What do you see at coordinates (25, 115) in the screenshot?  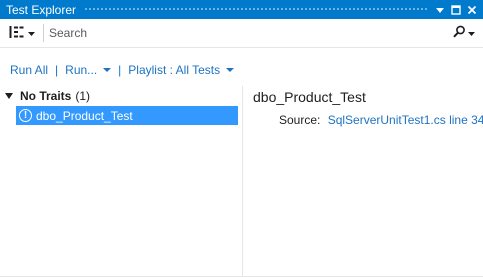 I see `warning-icon: !` at bounding box center [25, 115].